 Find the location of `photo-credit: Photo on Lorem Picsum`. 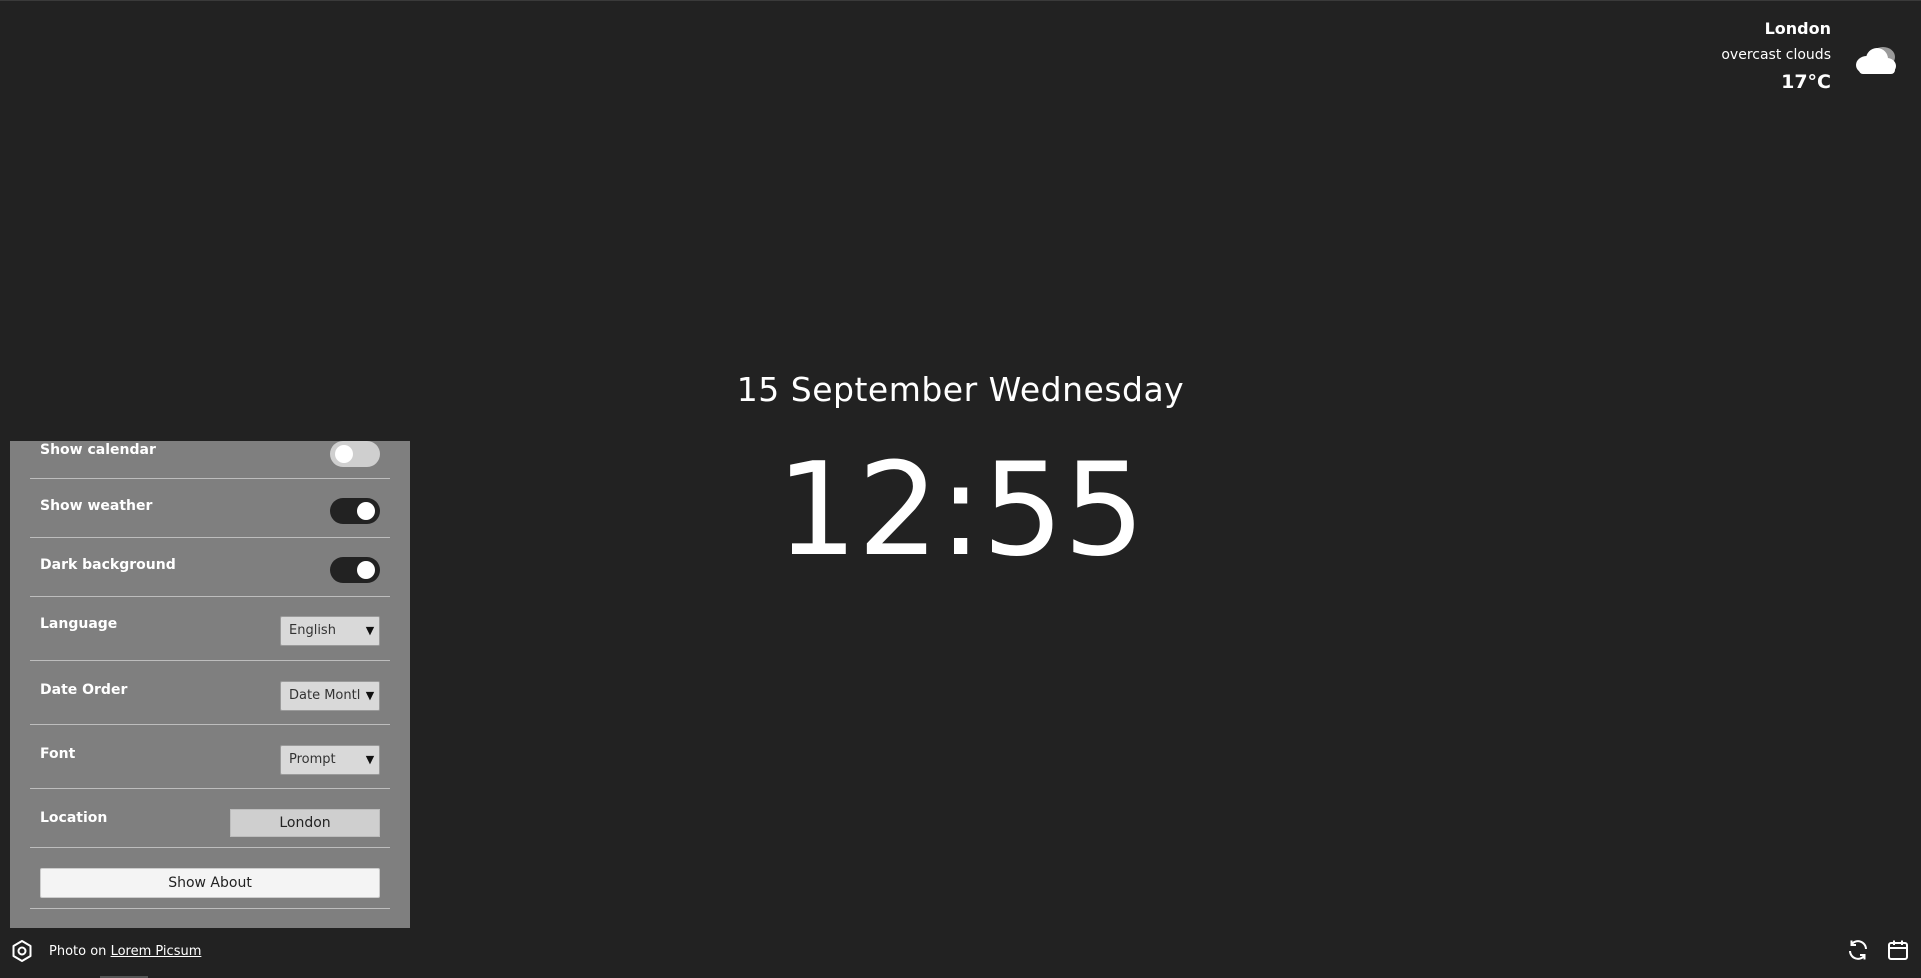

photo-credit: Photo on Lorem Picsum is located at coordinates (125, 952).